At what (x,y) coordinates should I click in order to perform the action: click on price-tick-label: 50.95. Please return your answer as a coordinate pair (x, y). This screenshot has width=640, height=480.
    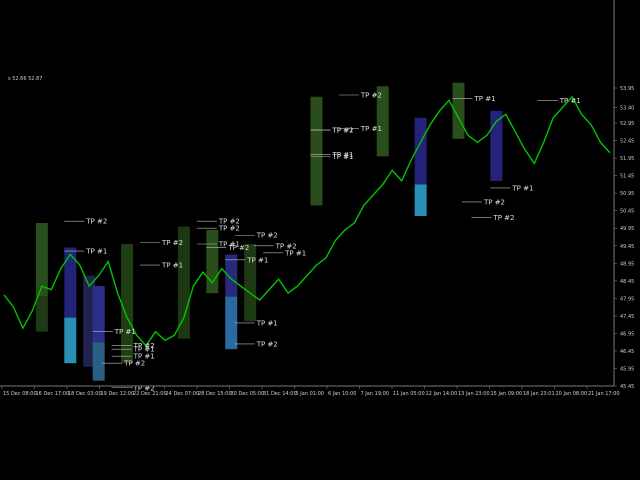
    Looking at the image, I should click on (627, 194).